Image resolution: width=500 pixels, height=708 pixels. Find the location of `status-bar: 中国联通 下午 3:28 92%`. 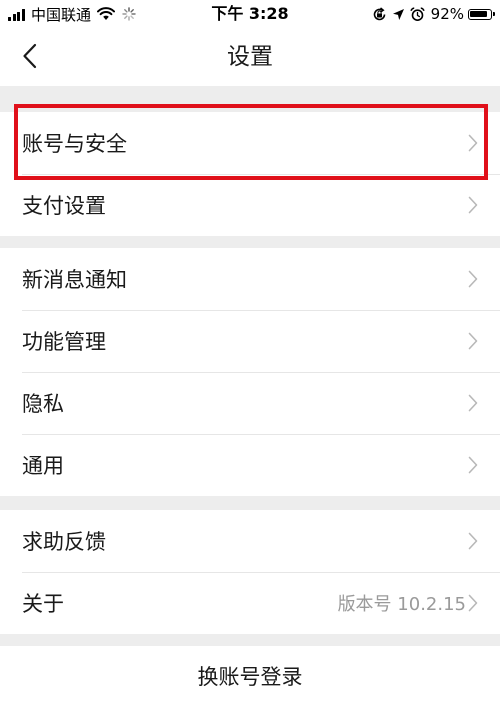

status-bar: 中国联通 下午 3:28 92% is located at coordinates (250, 14).